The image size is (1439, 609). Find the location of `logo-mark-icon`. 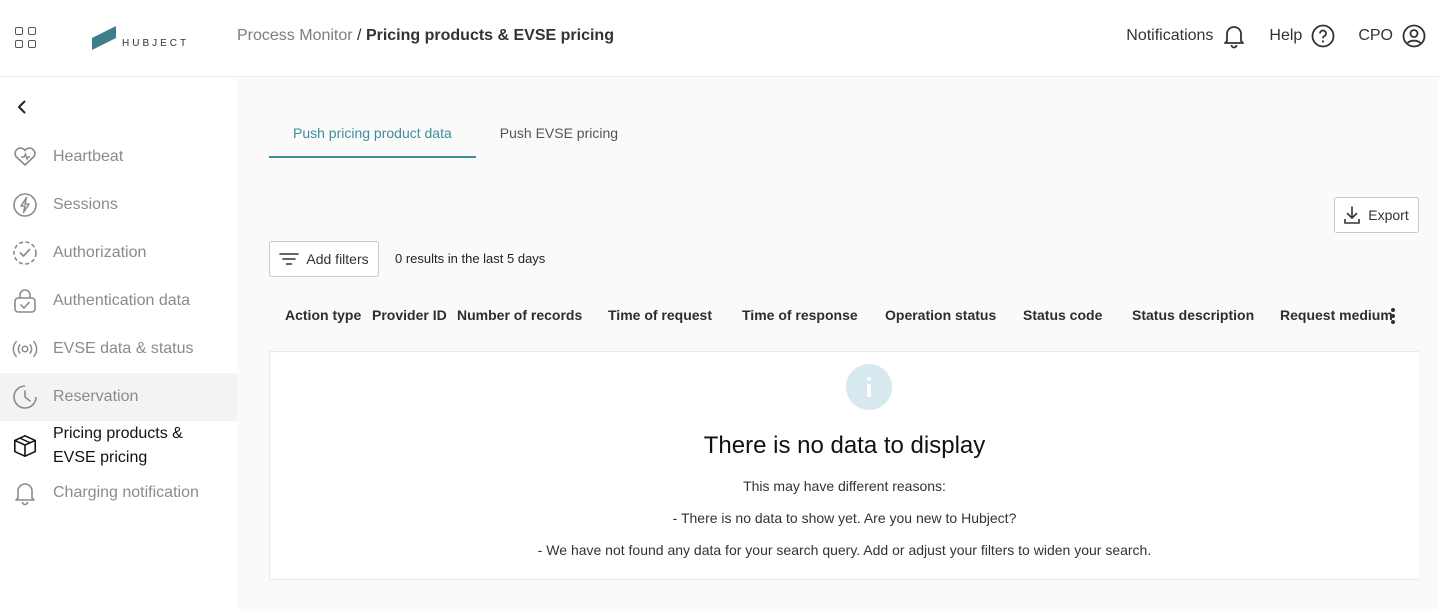

logo-mark-icon is located at coordinates (104, 38).